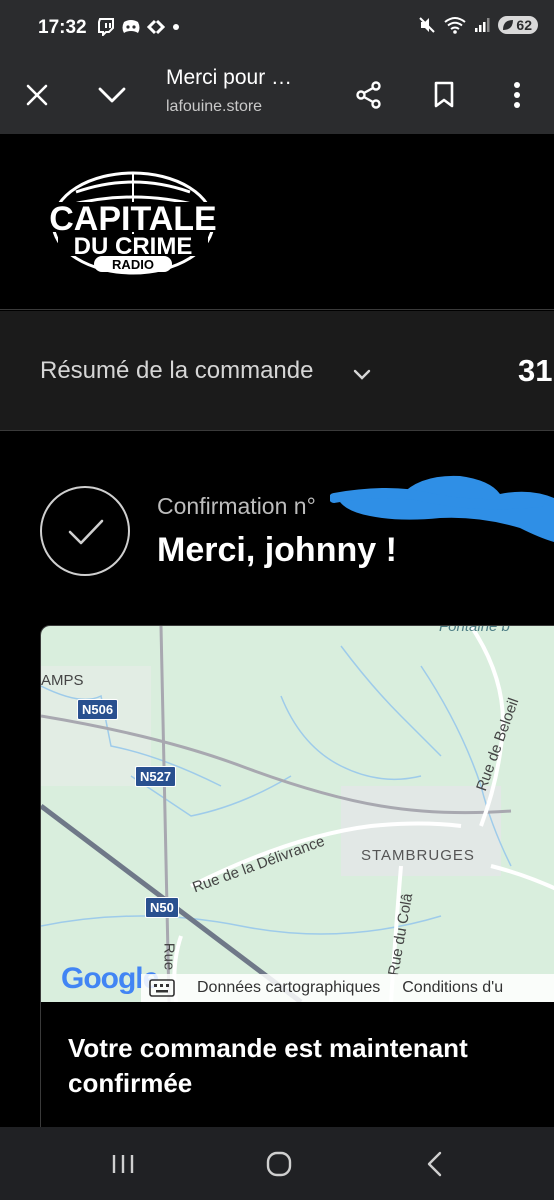 The image size is (554, 1200). What do you see at coordinates (277, 222) in the screenshot?
I see `site-header: CAPITALE DU CRIME RADIO` at bounding box center [277, 222].